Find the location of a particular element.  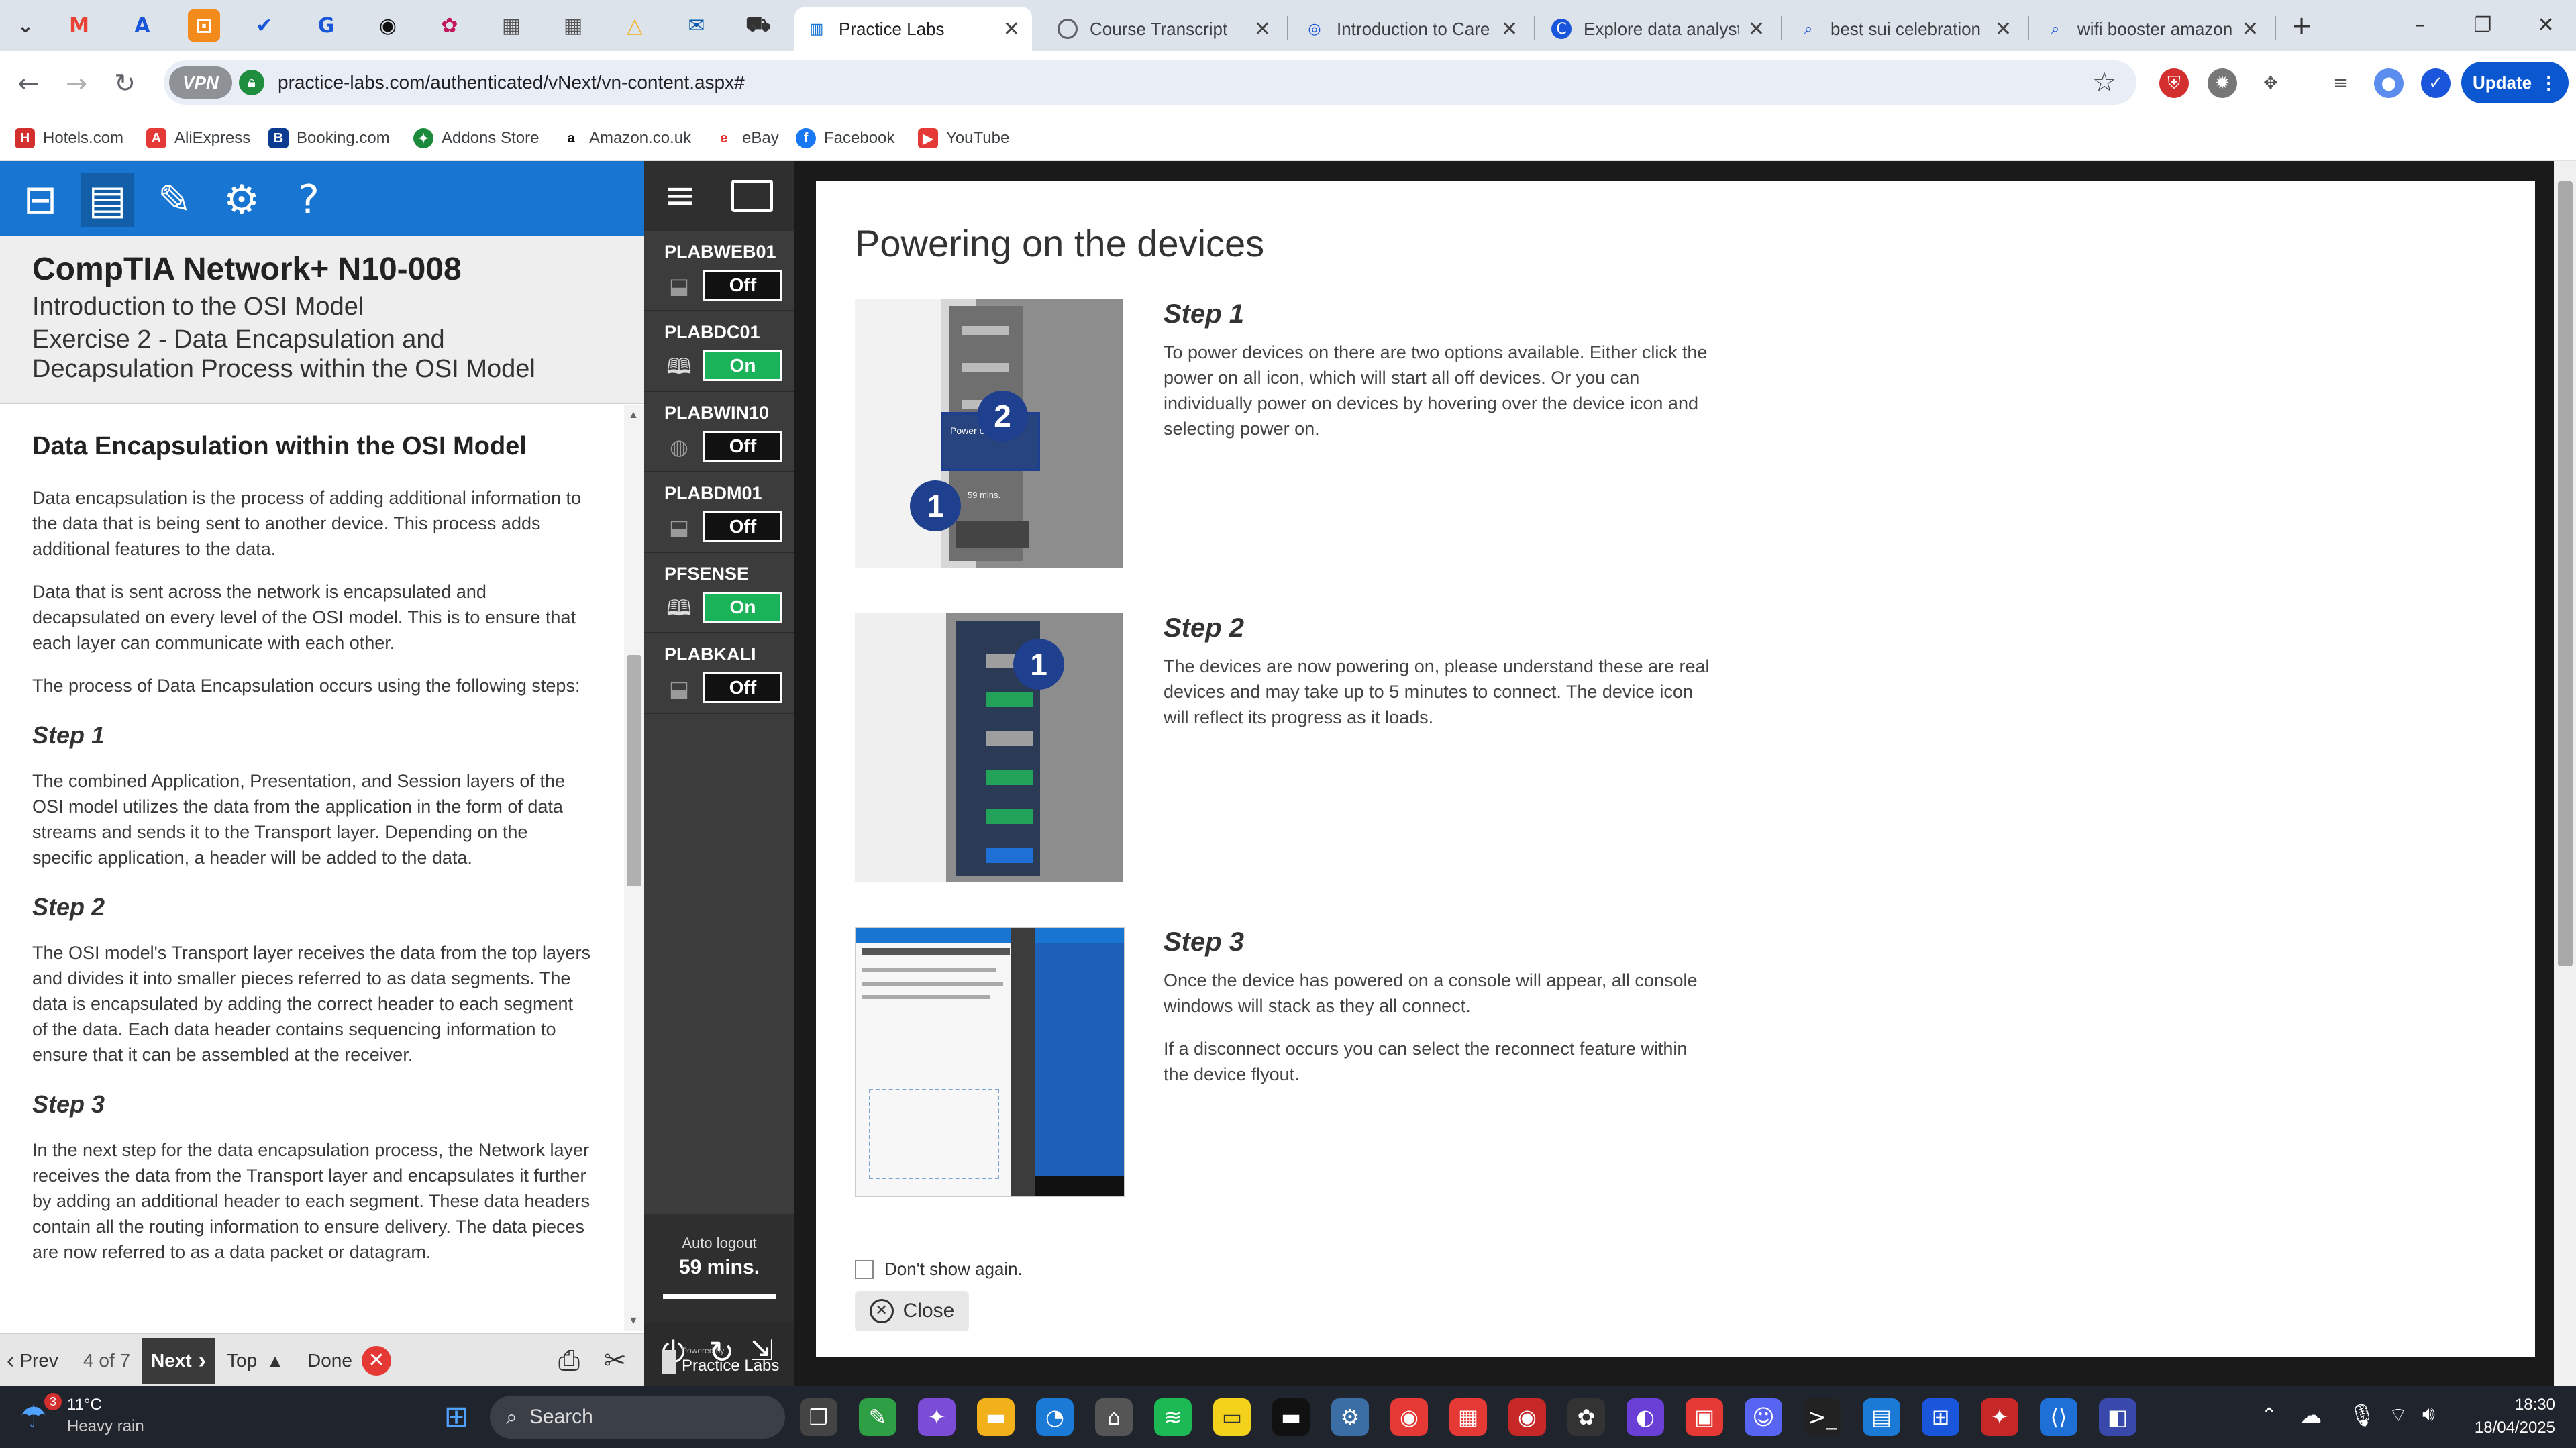

store-icon: ⌂ is located at coordinates (1114, 1417).